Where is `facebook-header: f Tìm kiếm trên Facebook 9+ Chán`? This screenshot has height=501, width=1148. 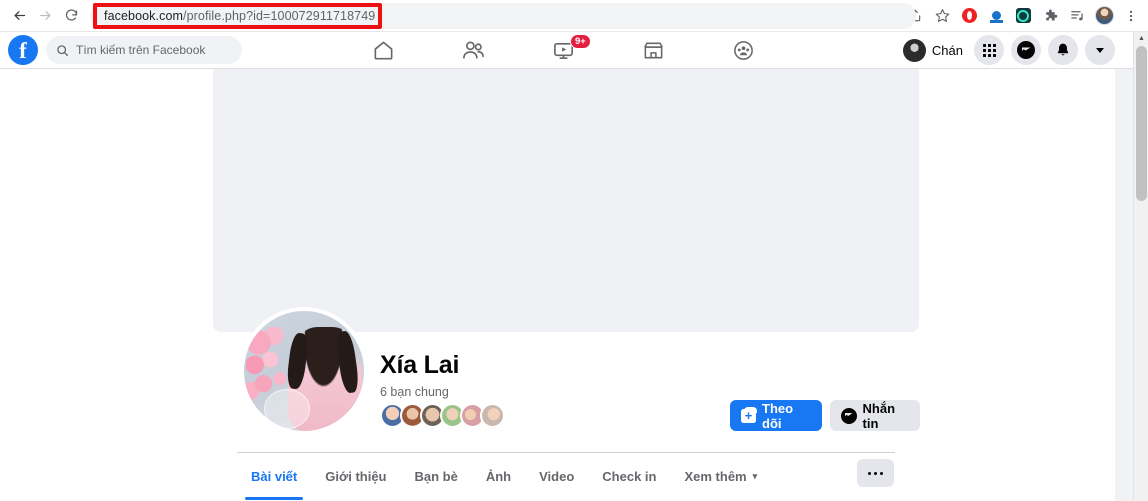 facebook-header: f Tìm kiếm trên Facebook 9+ Chán is located at coordinates (566, 50).